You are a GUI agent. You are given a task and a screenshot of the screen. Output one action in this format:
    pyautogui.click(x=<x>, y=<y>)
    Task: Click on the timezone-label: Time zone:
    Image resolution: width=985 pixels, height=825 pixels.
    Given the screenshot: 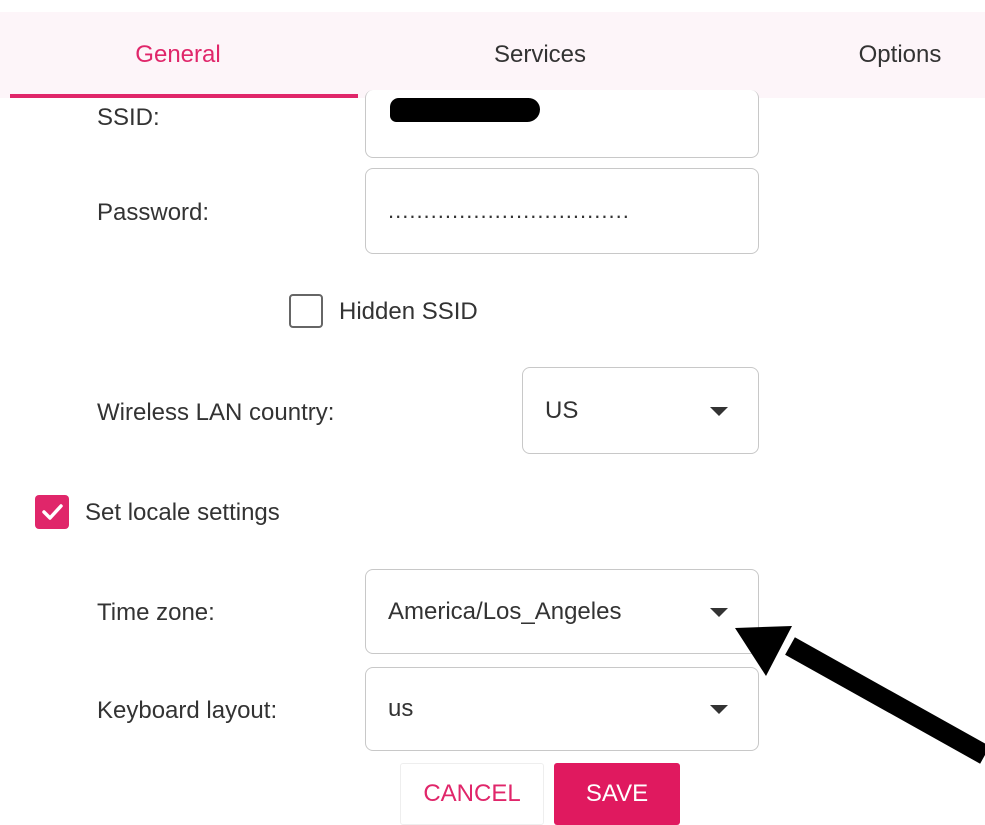 What is the action you would take?
    pyautogui.click(x=156, y=612)
    